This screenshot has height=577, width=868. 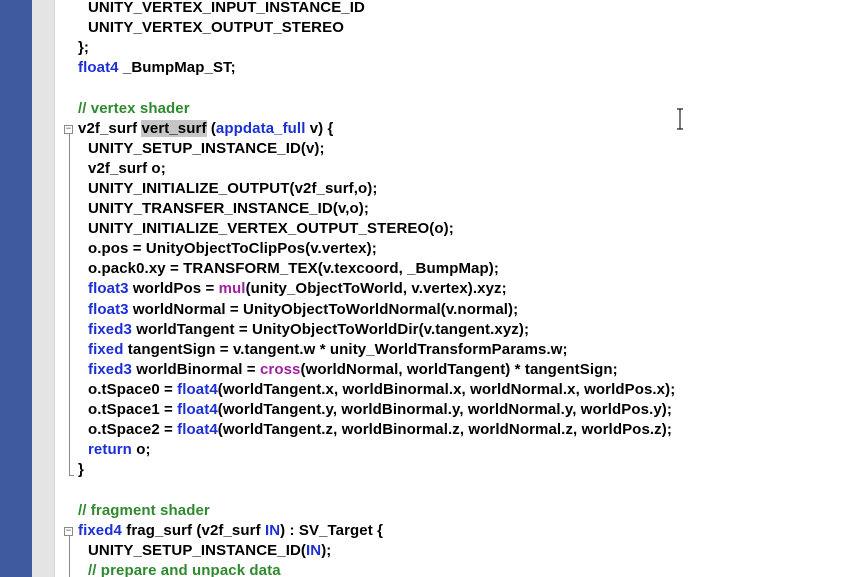 What do you see at coordinates (71, 476) in the screenshot?
I see `fold-end-marker` at bounding box center [71, 476].